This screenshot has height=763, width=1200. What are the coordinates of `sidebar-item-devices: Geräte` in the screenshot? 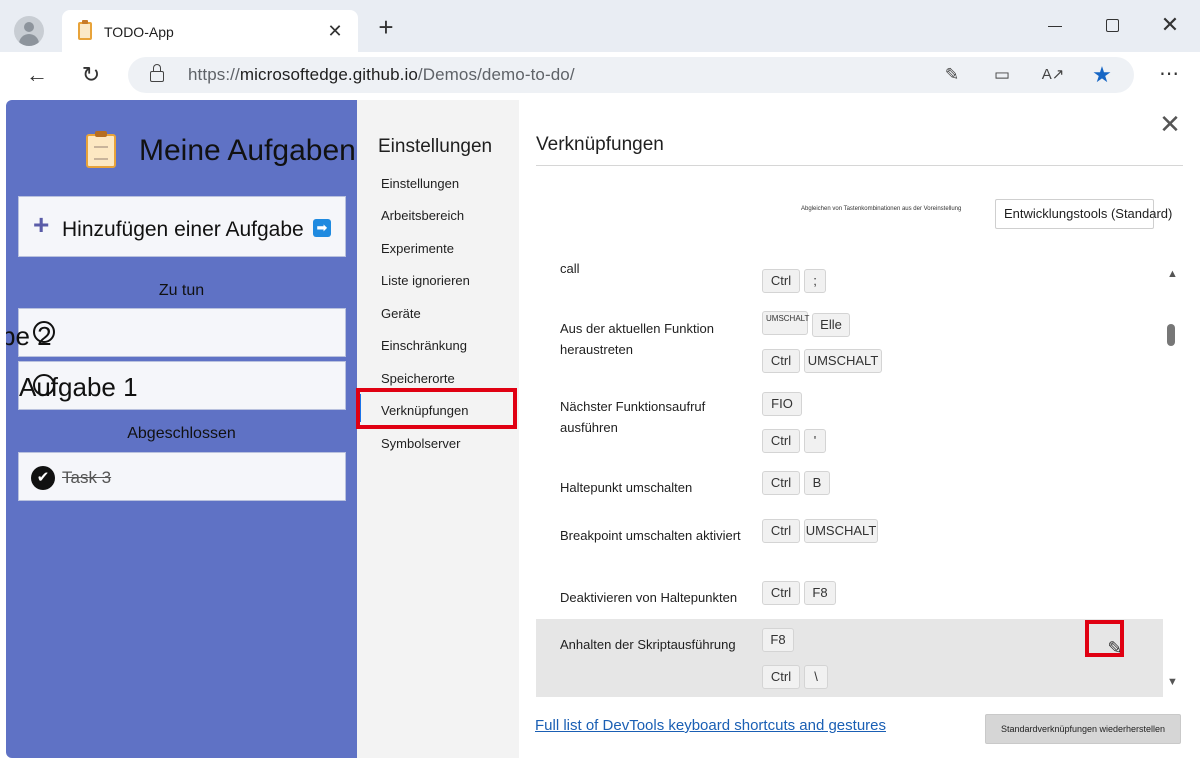 It's located at (401, 313).